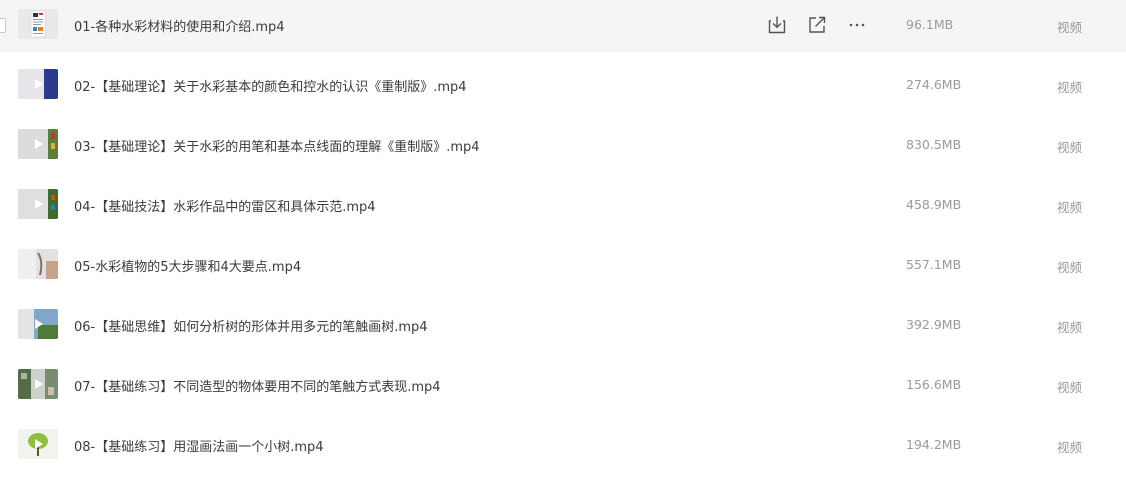 The image size is (1126, 478). Describe the element at coordinates (777, 25) in the screenshot. I see `download-icon` at that location.